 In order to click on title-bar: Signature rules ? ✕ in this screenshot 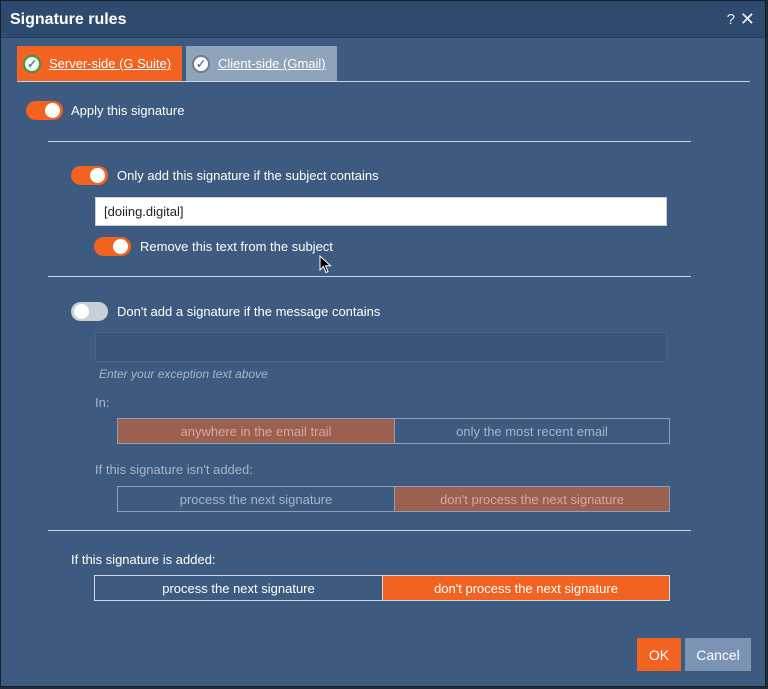, I will do `click(383, 19)`.